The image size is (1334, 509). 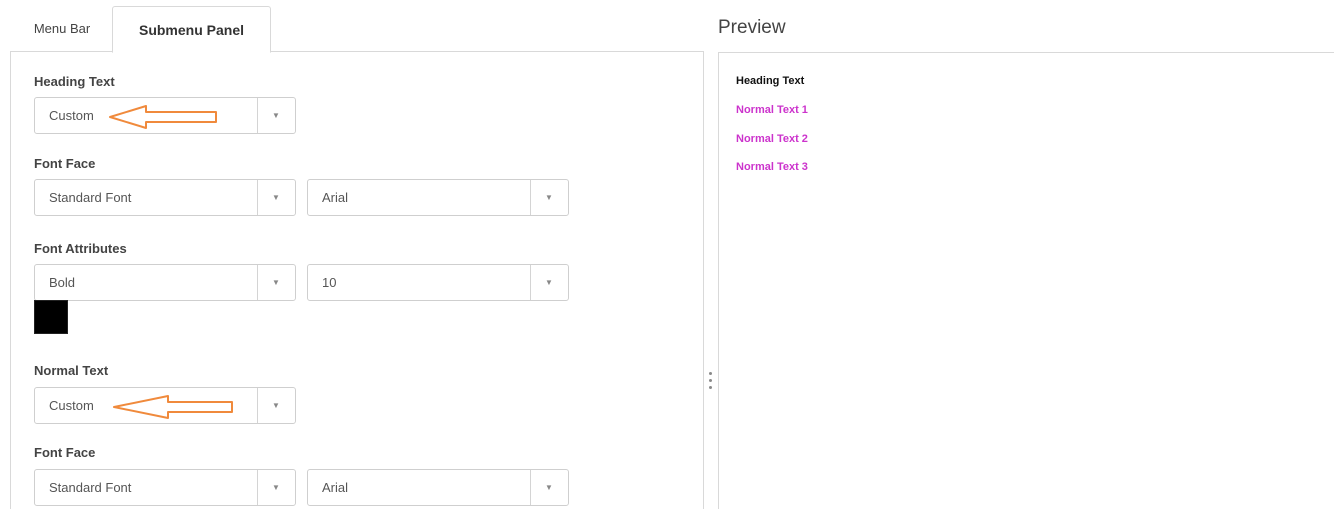 I want to click on normal-style-select: Custom ▼, so click(x=165, y=405).